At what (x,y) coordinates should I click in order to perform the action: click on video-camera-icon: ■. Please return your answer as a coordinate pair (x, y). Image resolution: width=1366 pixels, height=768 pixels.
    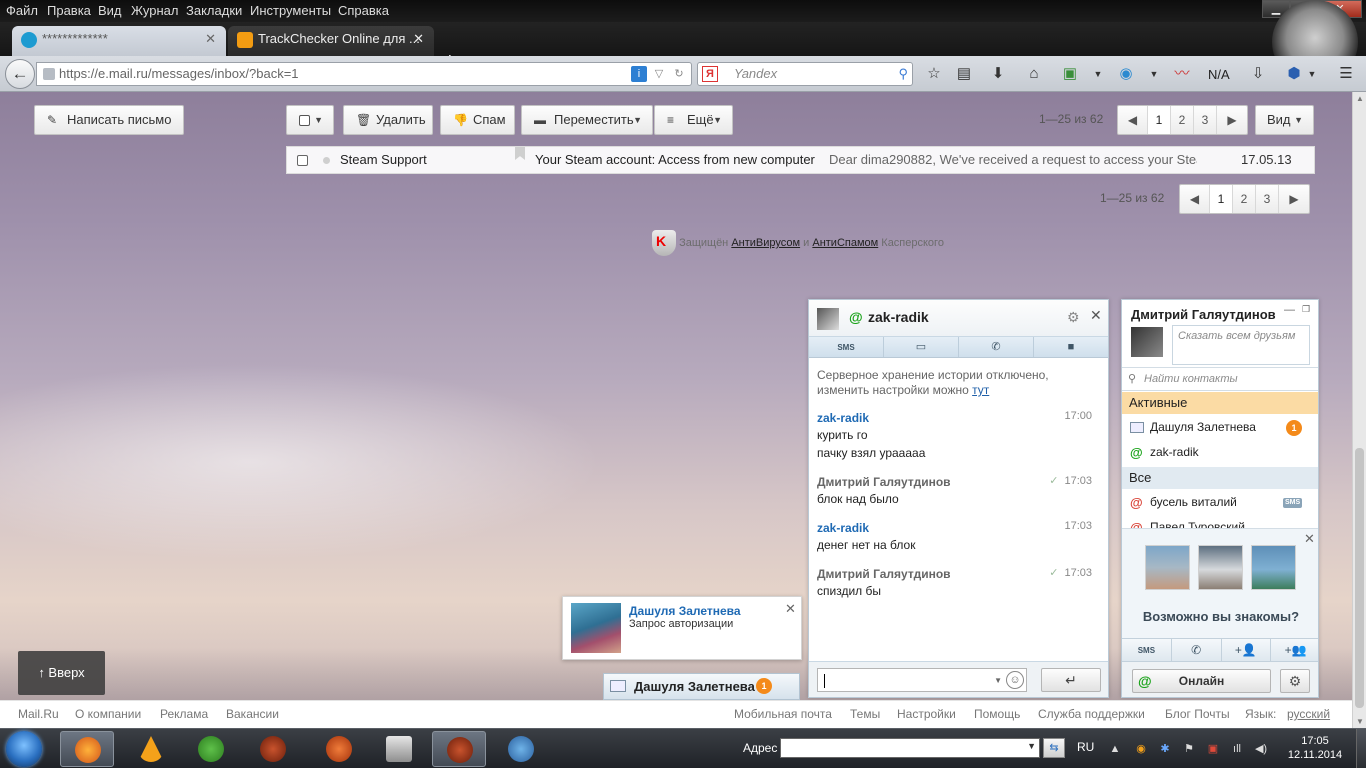
    Looking at the image, I should click on (1071, 347).